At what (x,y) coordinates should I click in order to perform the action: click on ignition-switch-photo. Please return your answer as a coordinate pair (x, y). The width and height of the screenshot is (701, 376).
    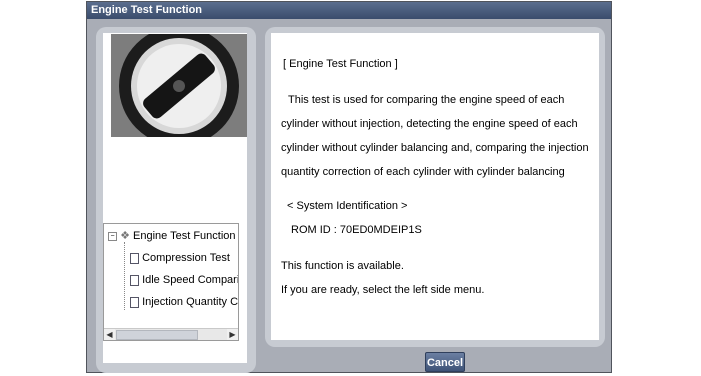
    Looking at the image, I should click on (179, 85).